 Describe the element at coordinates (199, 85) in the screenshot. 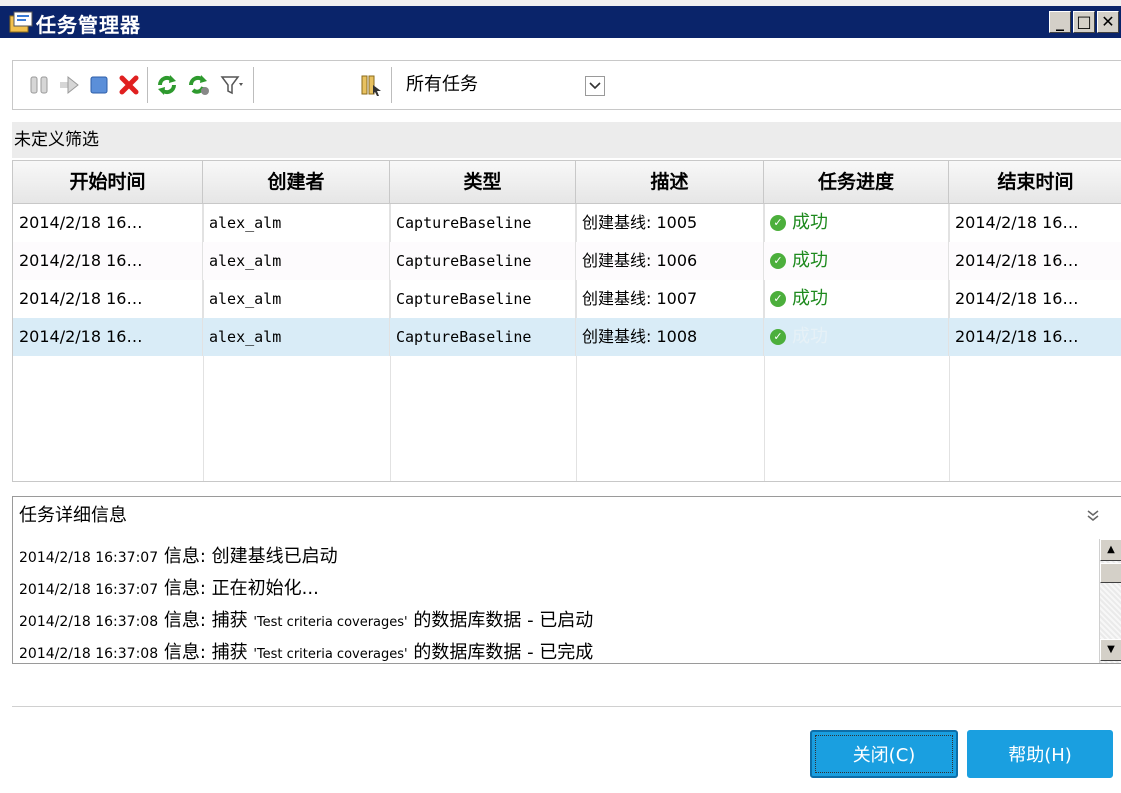

I see `auto-refresh-icon` at that location.